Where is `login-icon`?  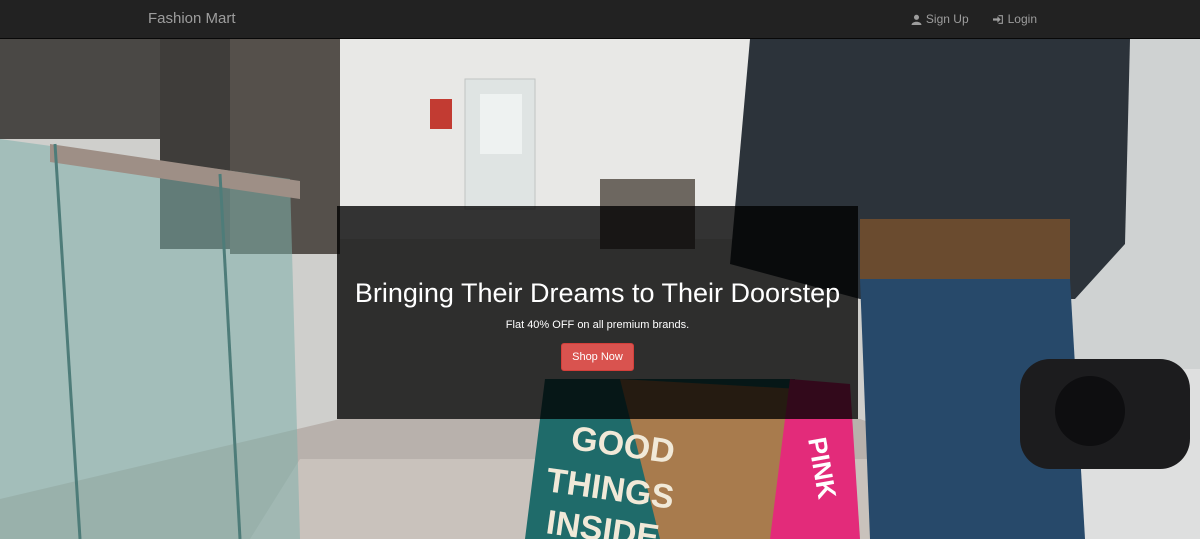
login-icon is located at coordinates (997, 19).